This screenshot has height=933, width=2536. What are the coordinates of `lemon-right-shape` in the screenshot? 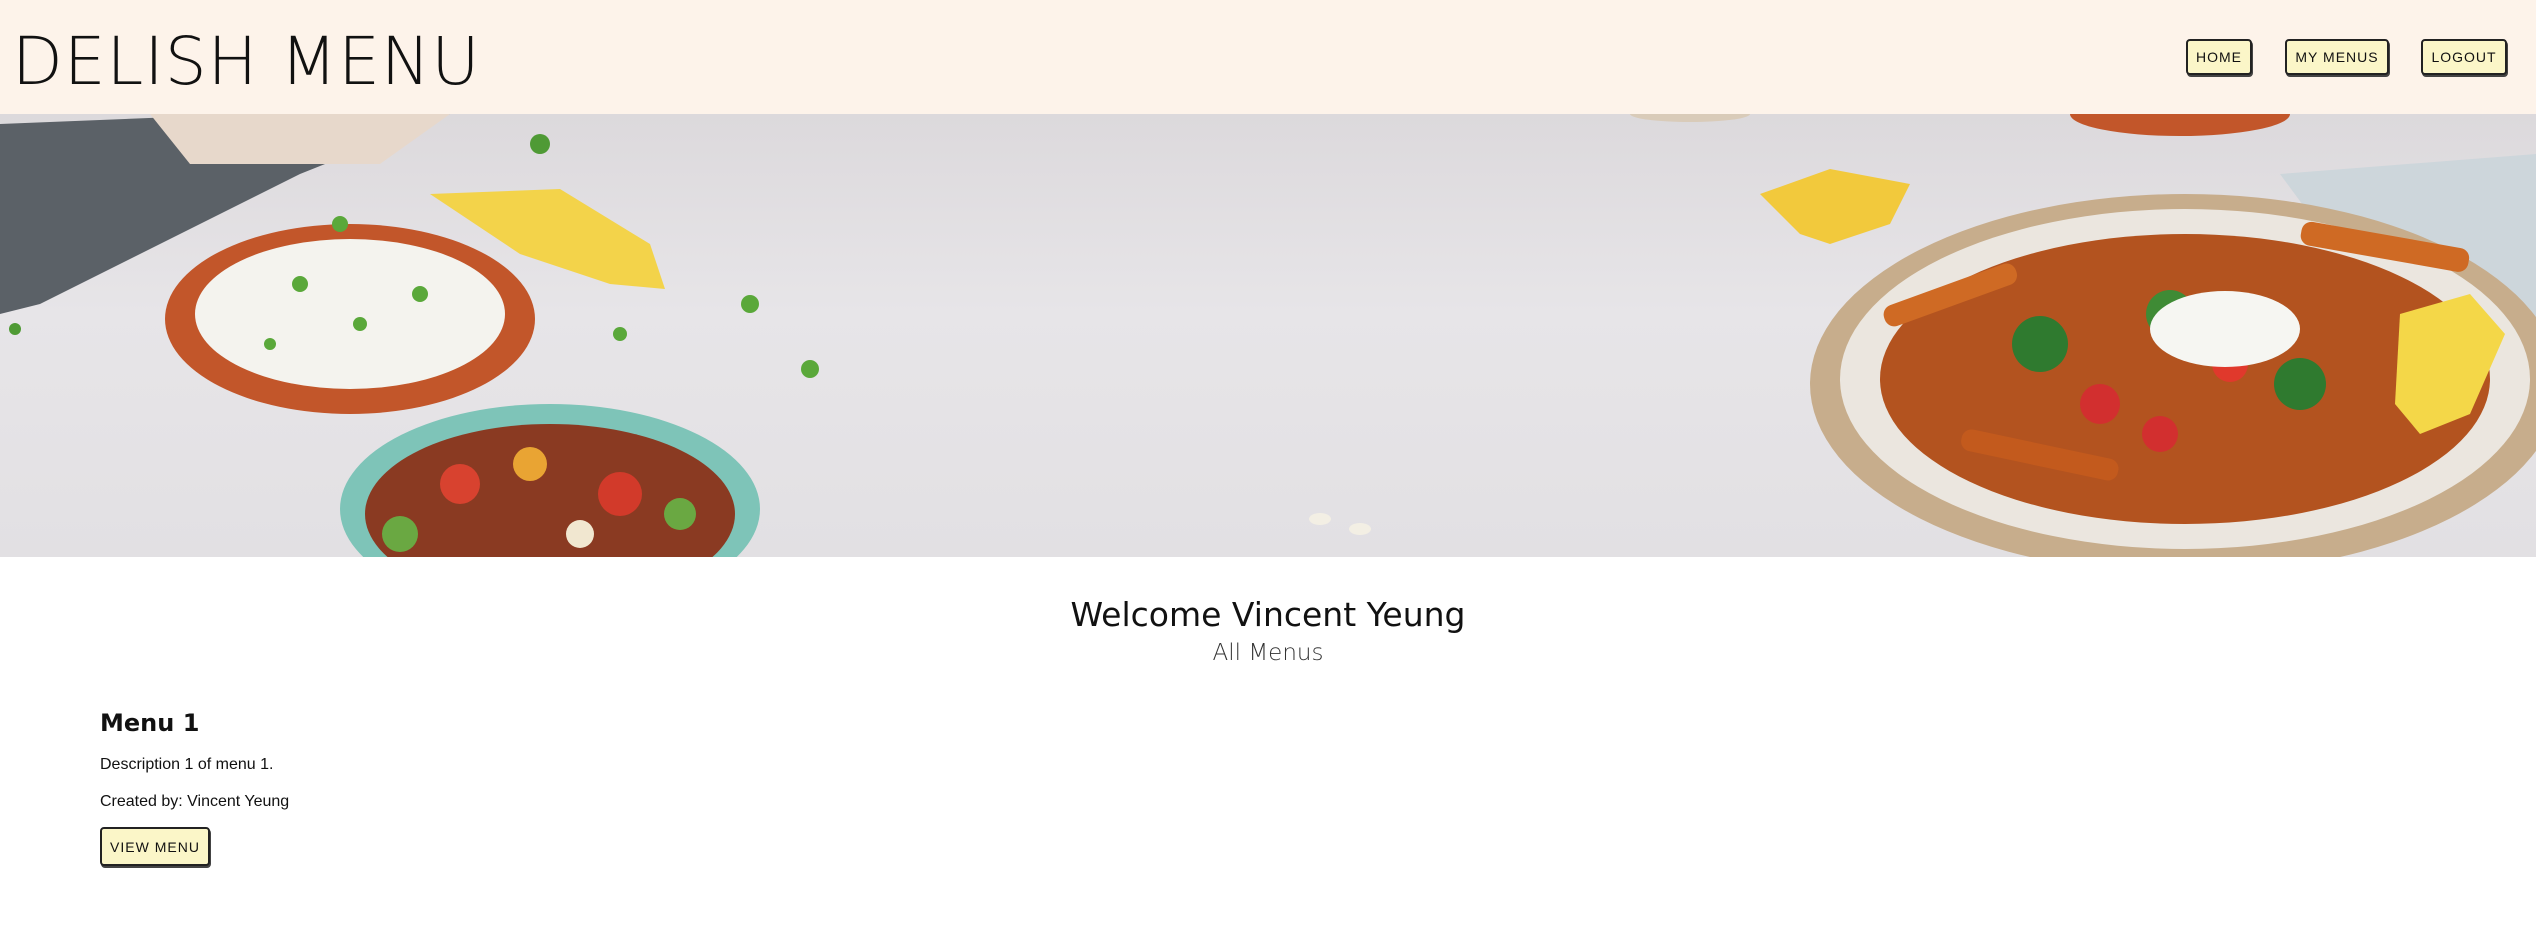 It's located at (1835, 206).